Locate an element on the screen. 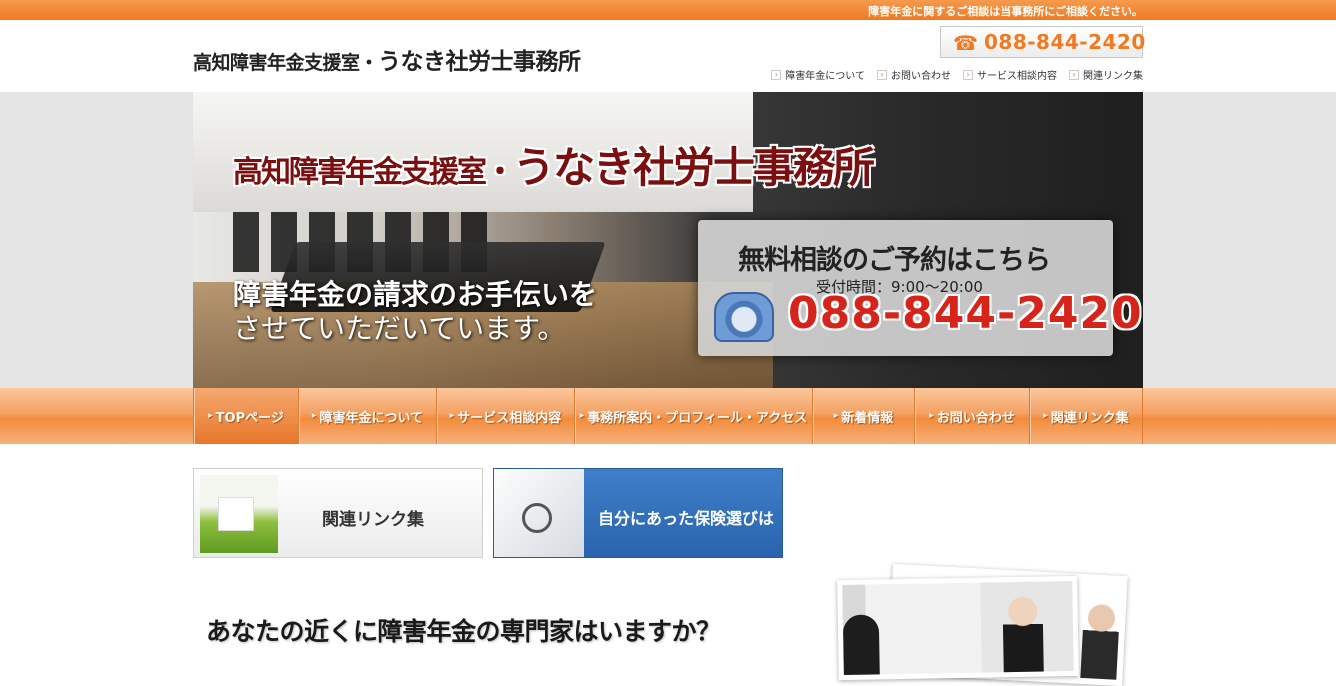  magnifier-image is located at coordinates (539, 513).